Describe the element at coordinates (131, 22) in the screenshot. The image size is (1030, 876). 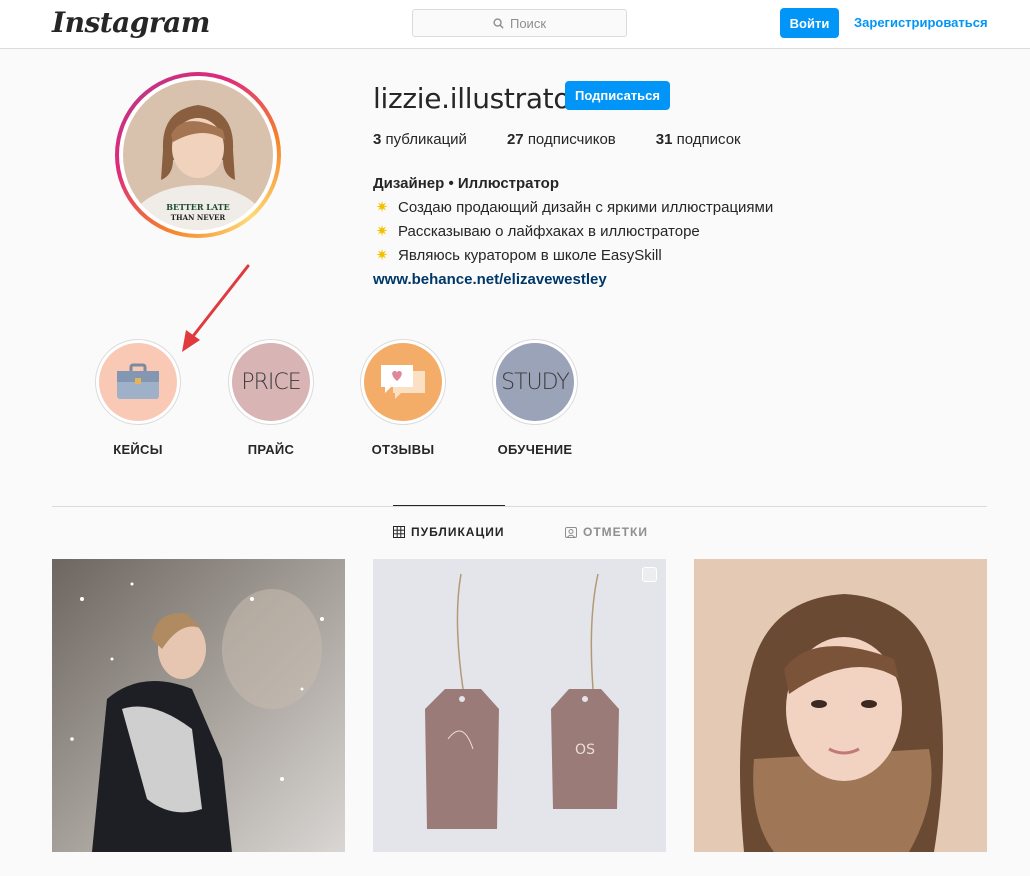
I see `instagram-logo: Instagram` at that location.